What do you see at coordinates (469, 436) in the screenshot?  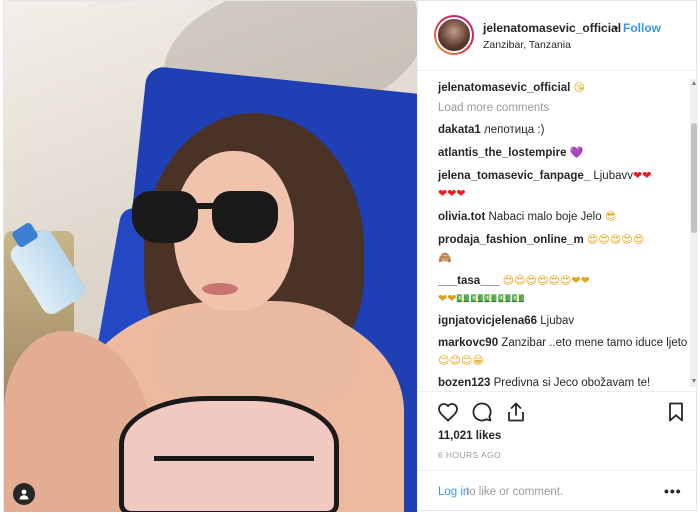 I see `likes-count: 11,021 likes` at bounding box center [469, 436].